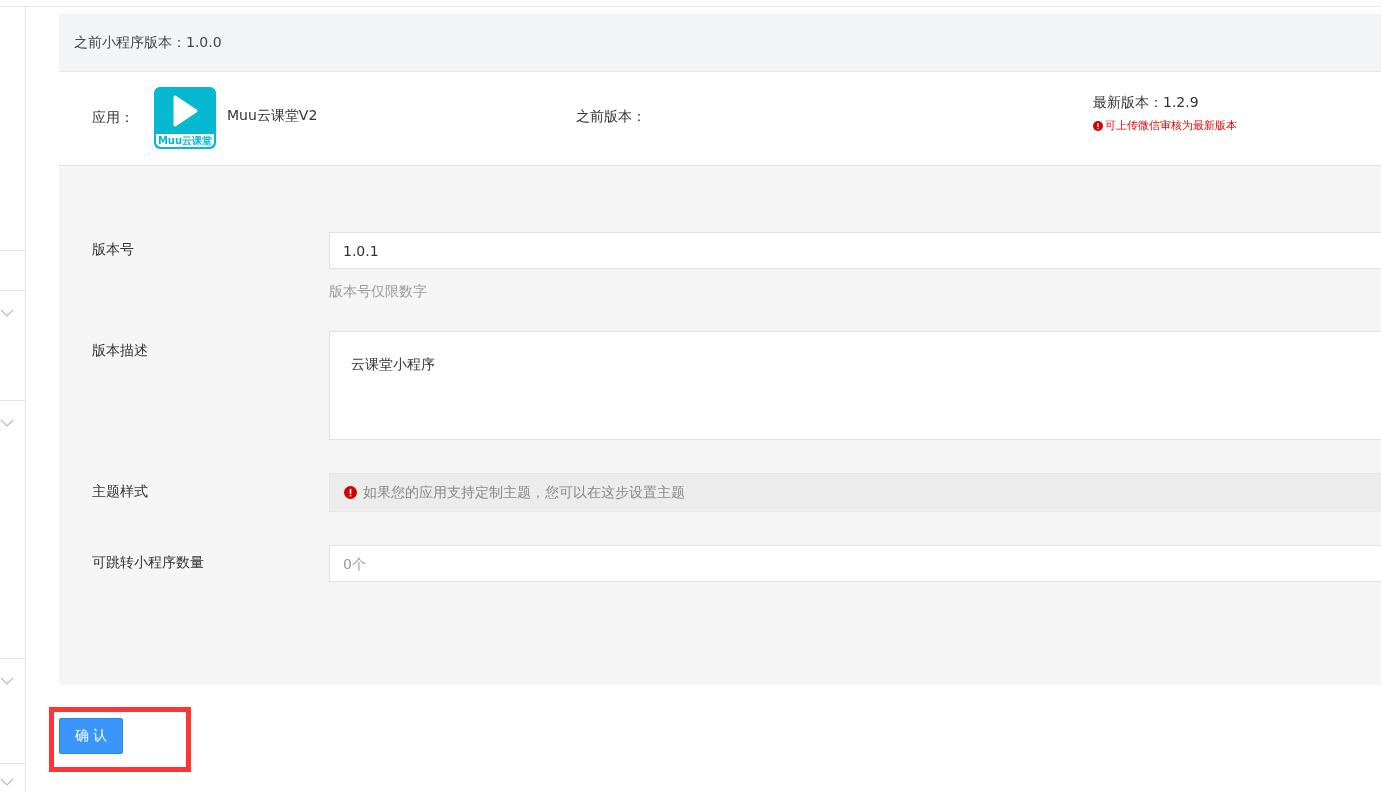  Describe the element at coordinates (378, 292) in the screenshot. I see `field-hint: 版本号仅限数字` at that location.